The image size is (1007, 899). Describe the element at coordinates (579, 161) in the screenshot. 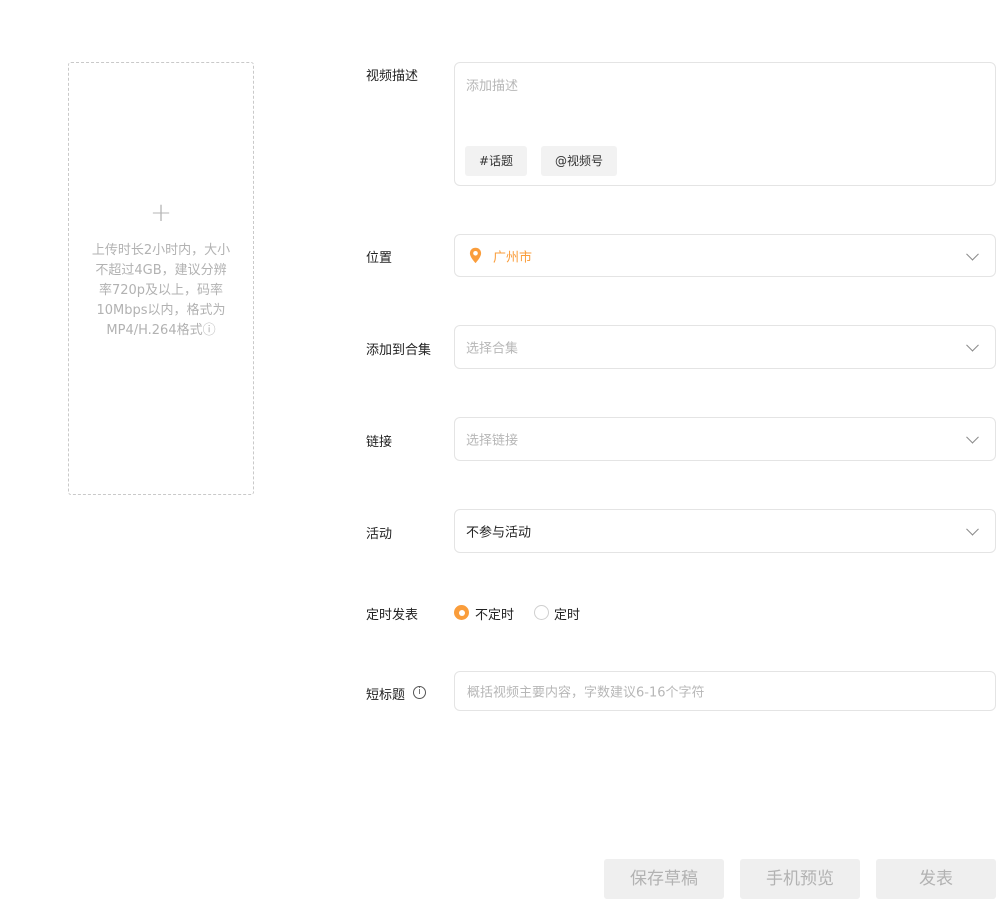

I see `mention-chip-button: @视频号` at that location.